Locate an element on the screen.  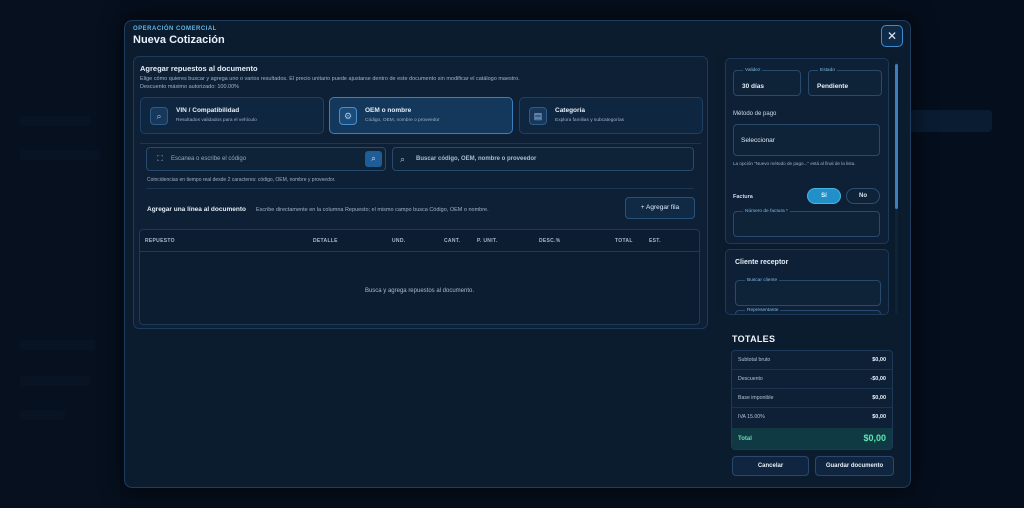
add-line-title: Agregar una línea al documento is located at coordinates (196, 209).